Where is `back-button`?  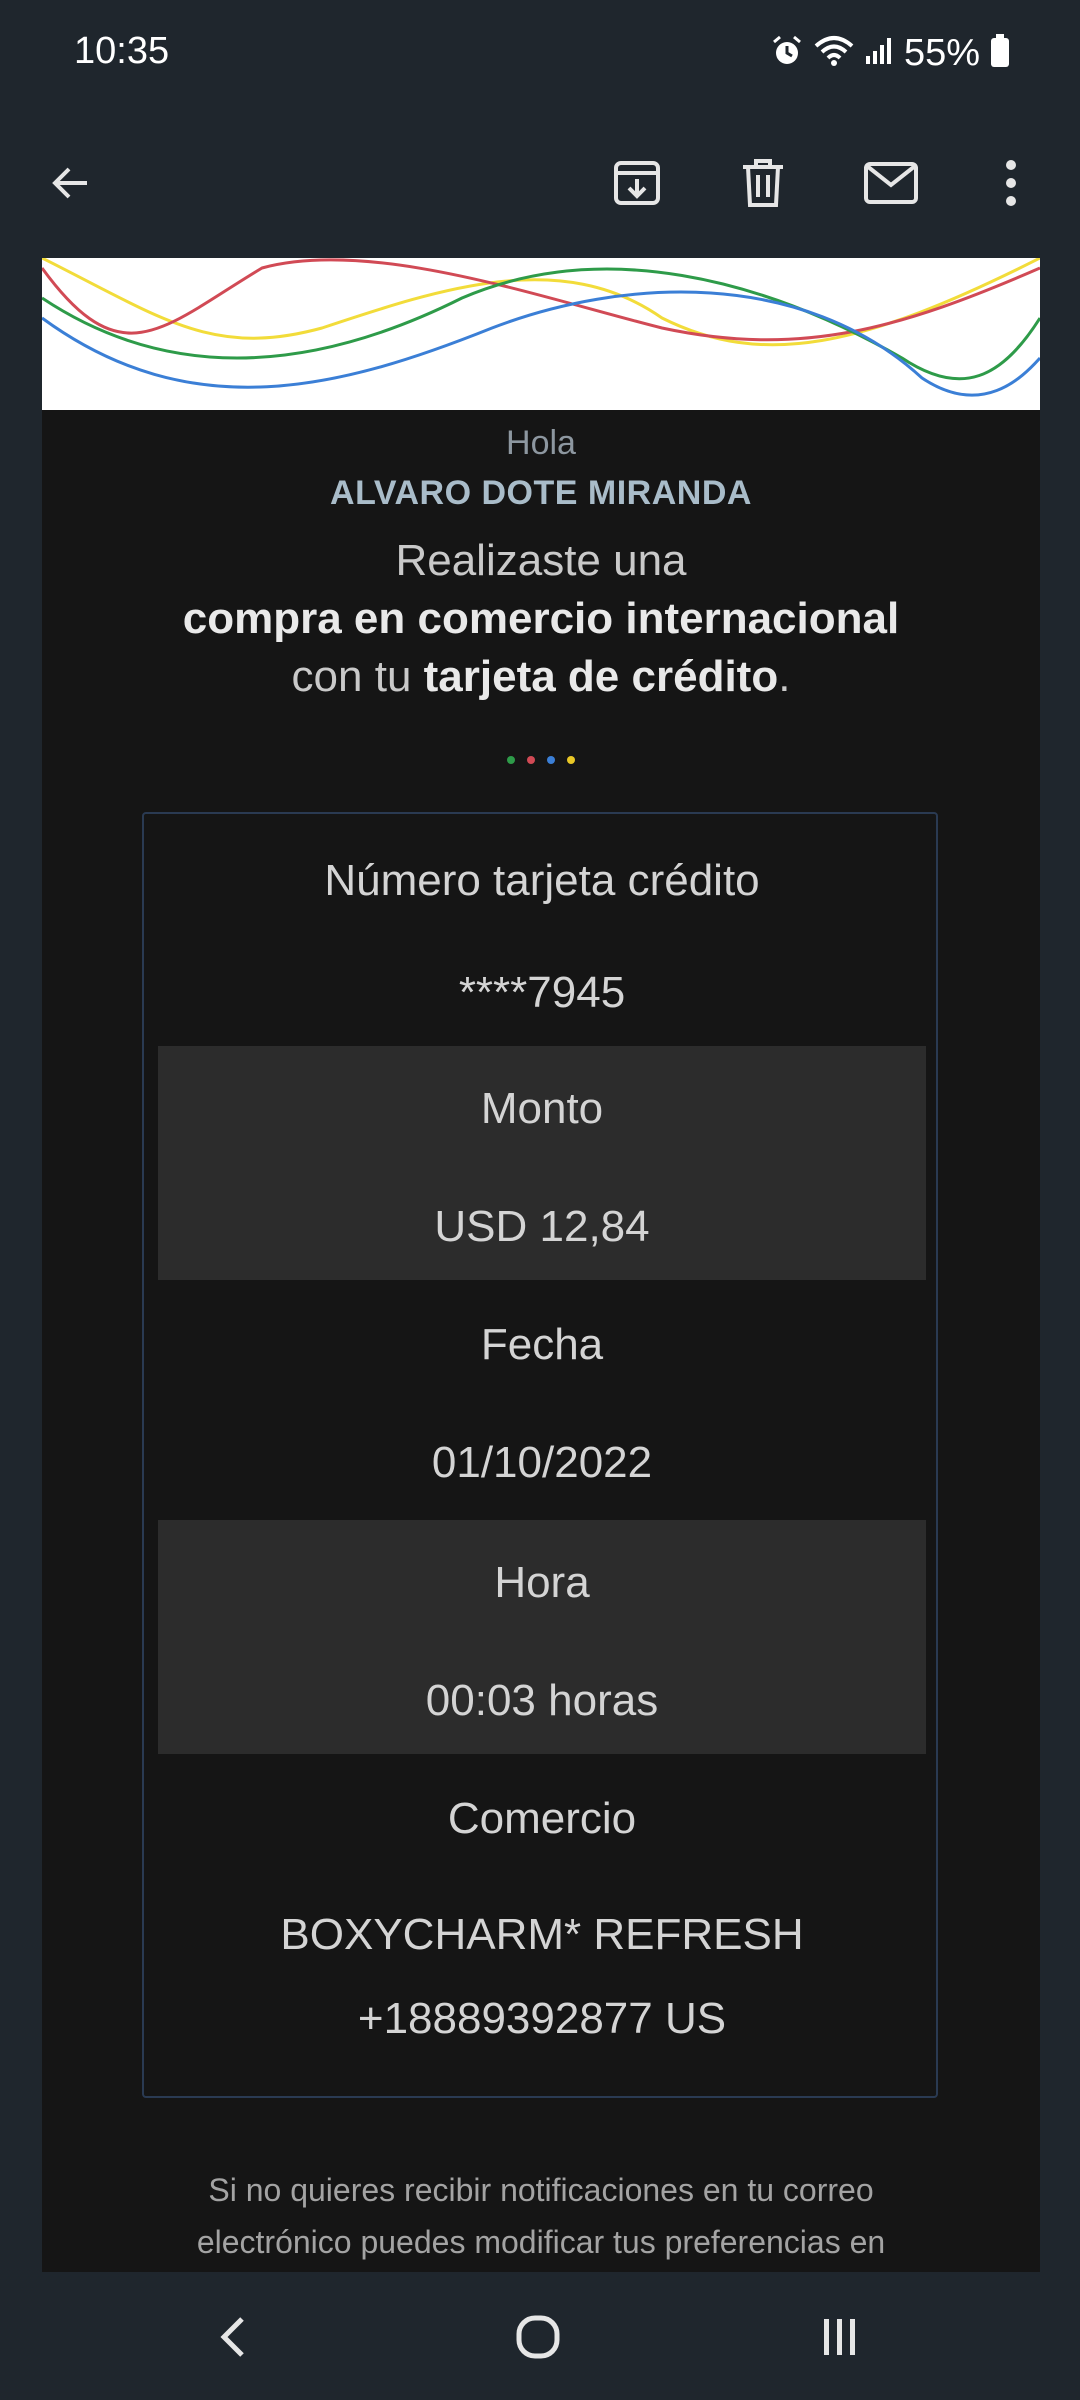
back-button is located at coordinates (71, 183).